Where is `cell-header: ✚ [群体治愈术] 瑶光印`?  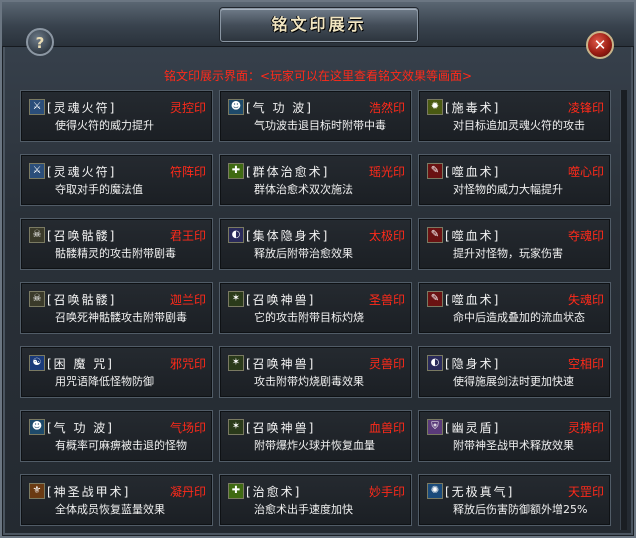 cell-header: ✚ [群体治愈术] 瑶光印 is located at coordinates (316, 170).